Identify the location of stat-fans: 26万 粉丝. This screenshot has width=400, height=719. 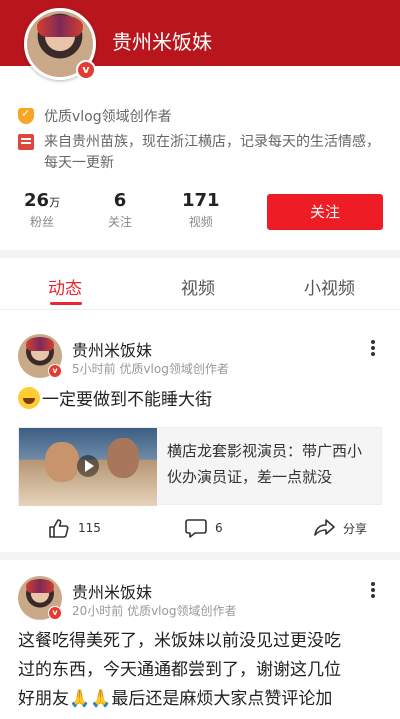
(42, 210).